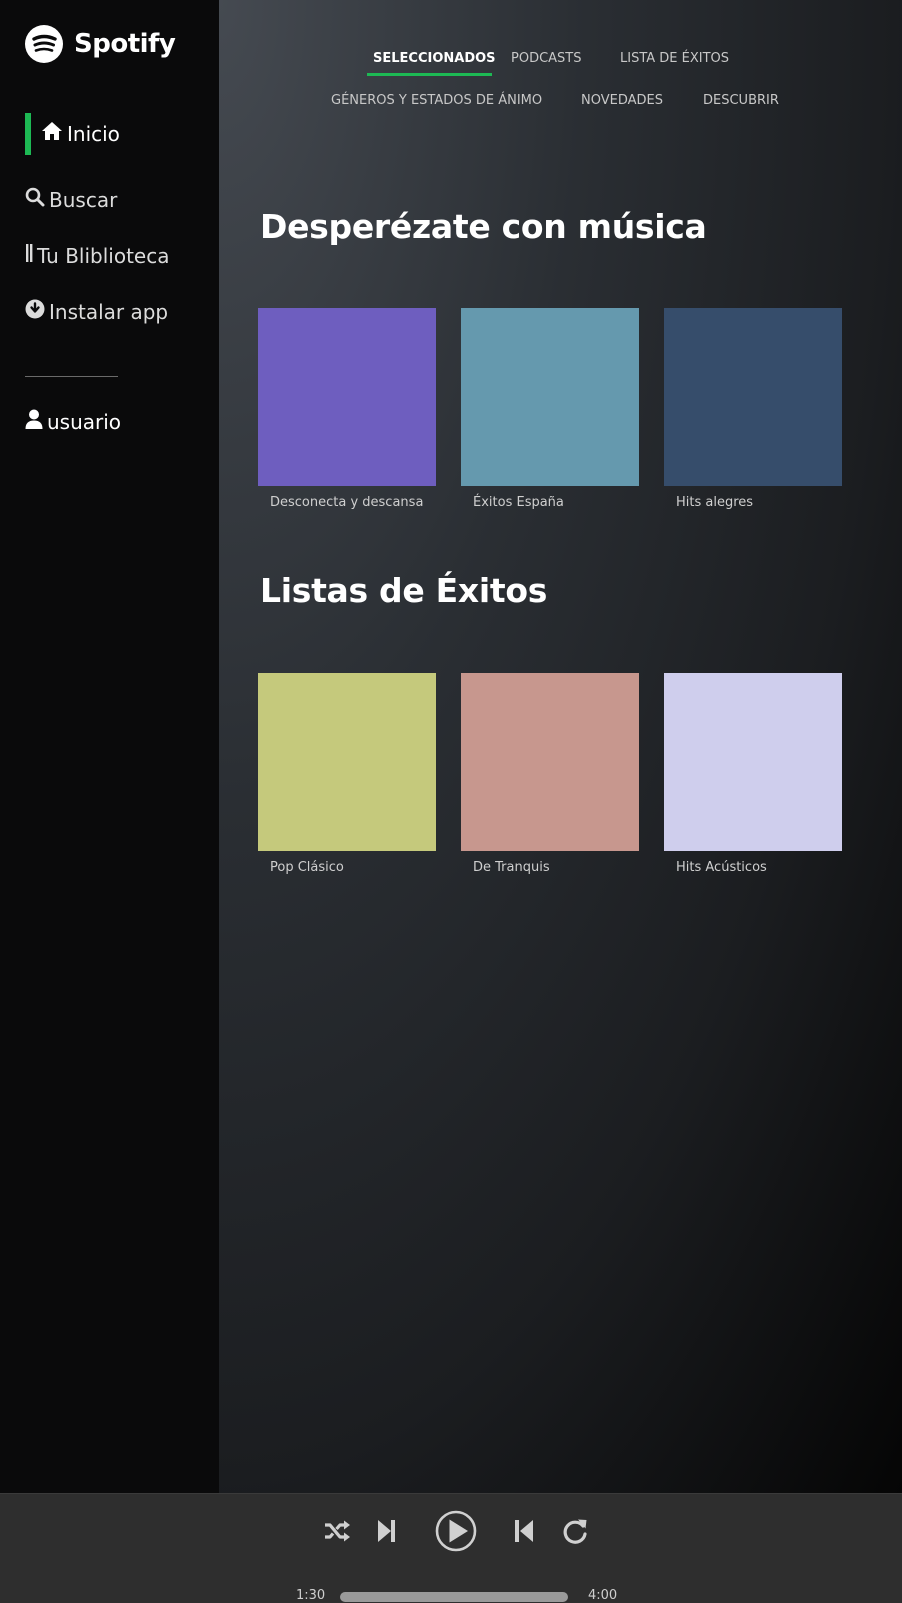 This screenshot has height=1603, width=902. What do you see at coordinates (518, 502) in the screenshot?
I see `playlist-label: Éxitos España` at bounding box center [518, 502].